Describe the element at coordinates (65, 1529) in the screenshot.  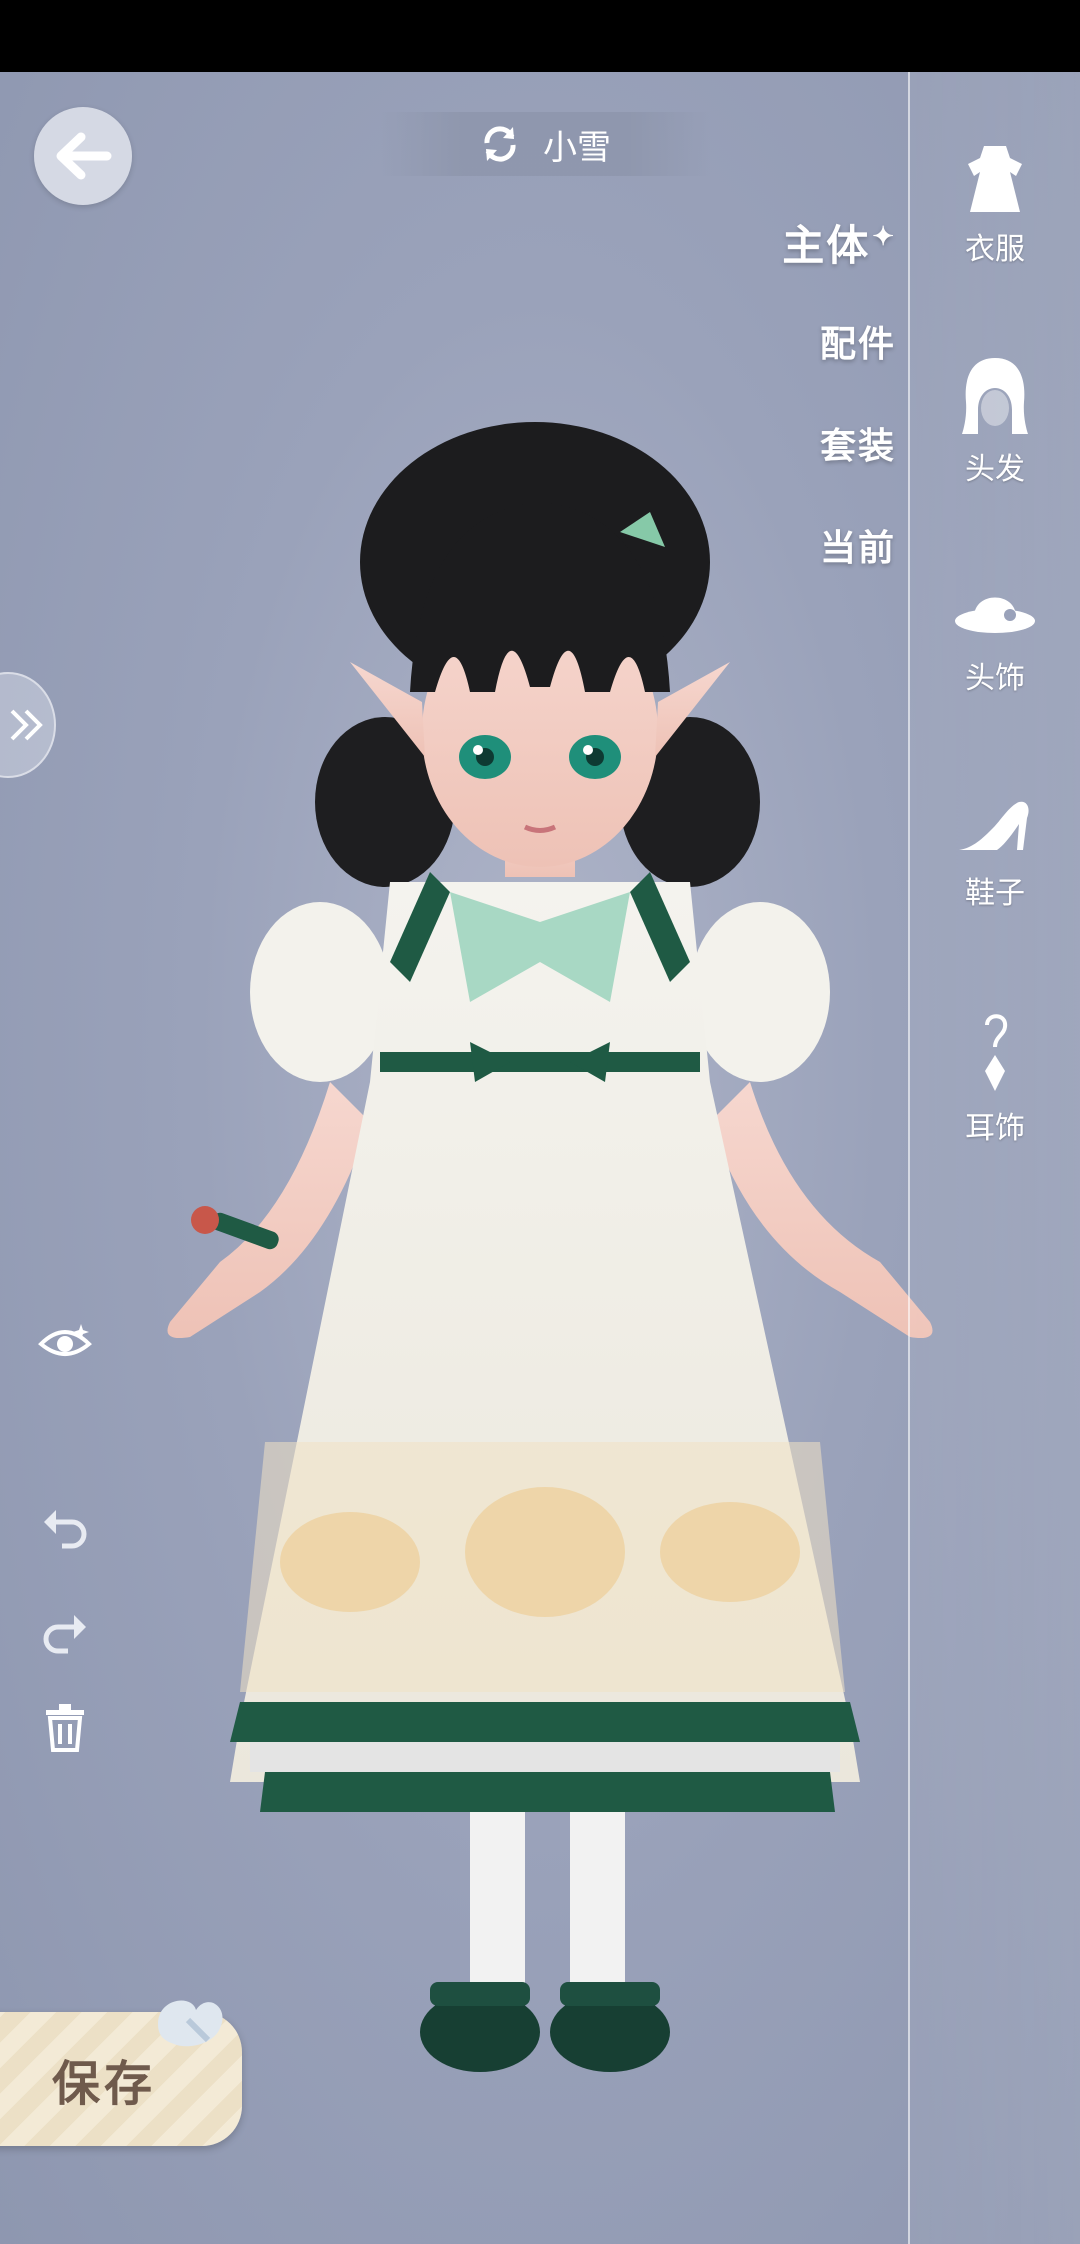
I see `undo-icon` at that location.